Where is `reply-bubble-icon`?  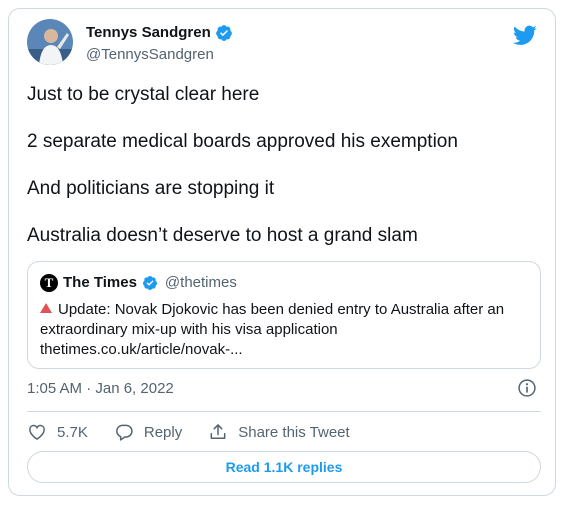
reply-bubble-icon is located at coordinates (124, 432).